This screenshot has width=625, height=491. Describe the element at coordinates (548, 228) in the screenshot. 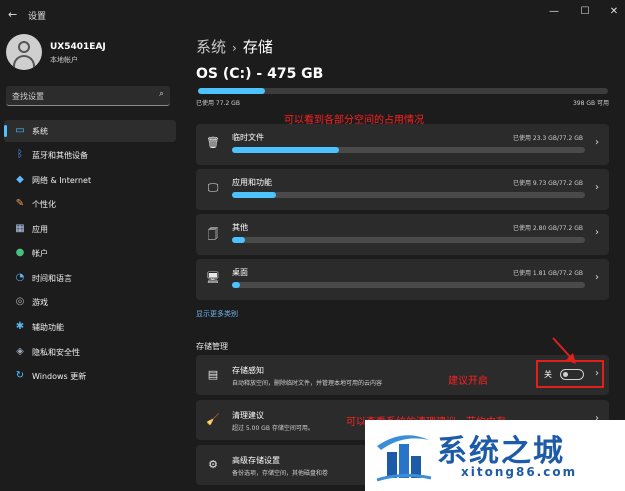

I see `category-usage: 已使用 2.80 GB/77.2 GB` at that location.